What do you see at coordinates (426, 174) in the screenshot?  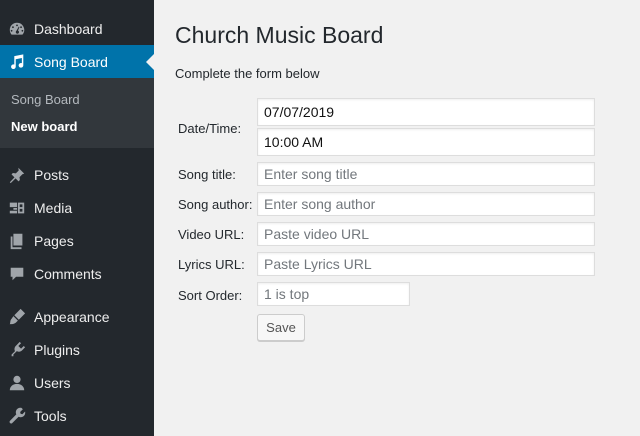 I see `song-title-input` at bounding box center [426, 174].